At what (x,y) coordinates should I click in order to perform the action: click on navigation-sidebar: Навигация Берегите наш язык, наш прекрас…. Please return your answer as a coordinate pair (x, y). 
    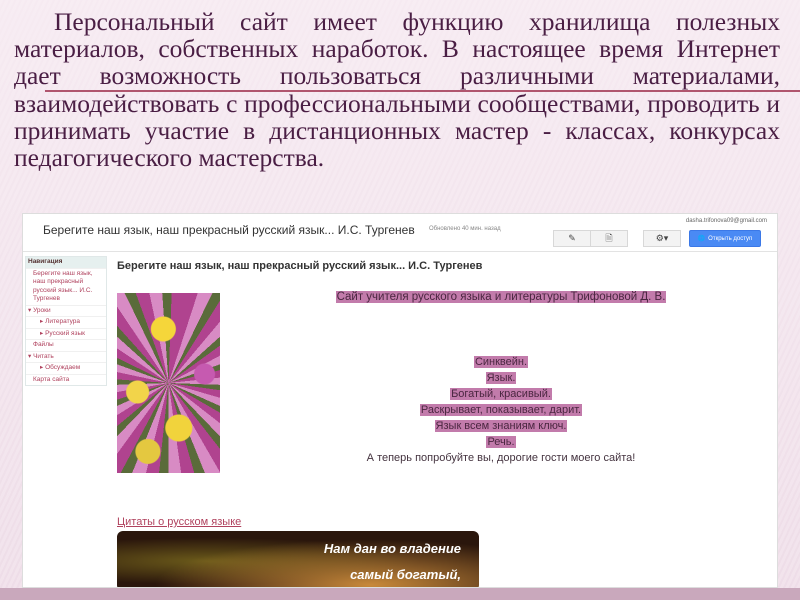
    Looking at the image, I should click on (66, 321).